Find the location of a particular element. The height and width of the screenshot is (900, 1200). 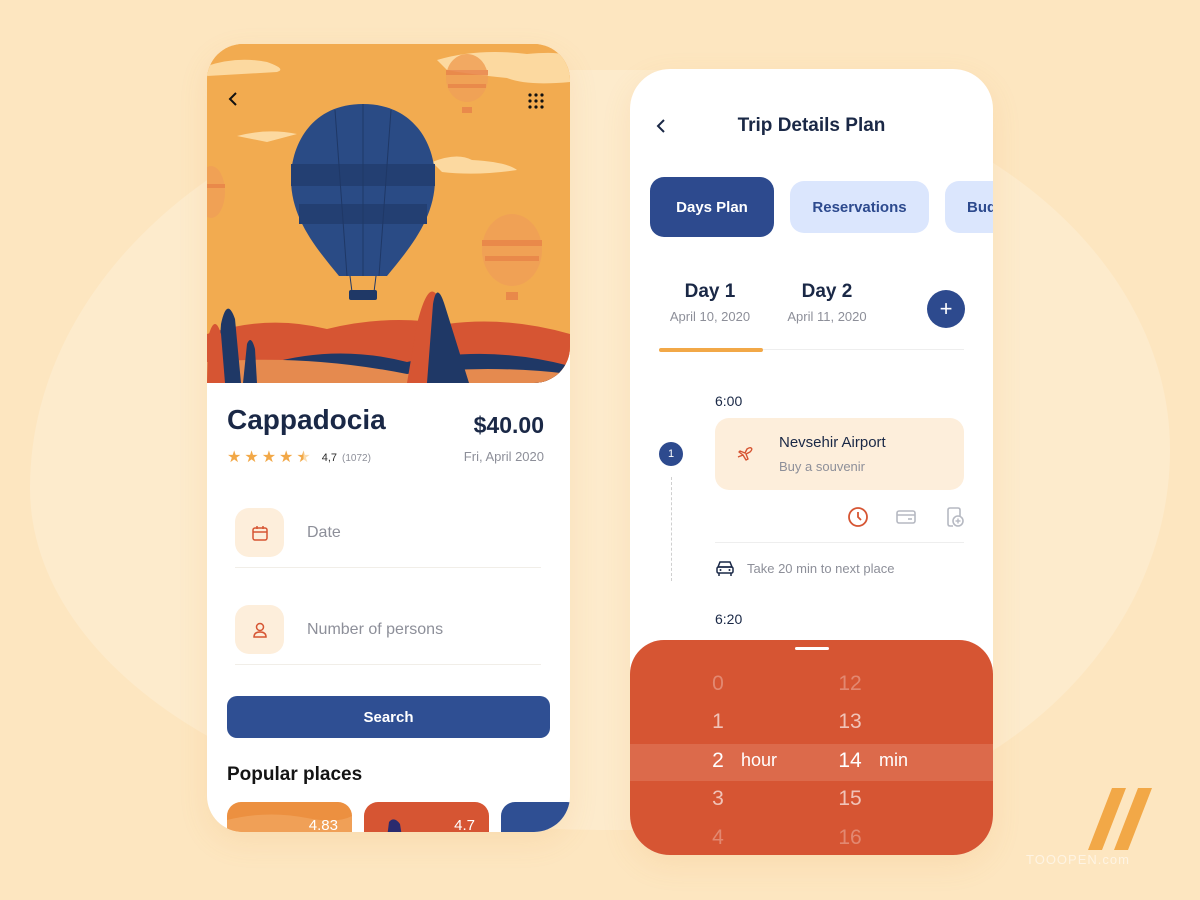

drag-handle is located at coordinates (812, 648).